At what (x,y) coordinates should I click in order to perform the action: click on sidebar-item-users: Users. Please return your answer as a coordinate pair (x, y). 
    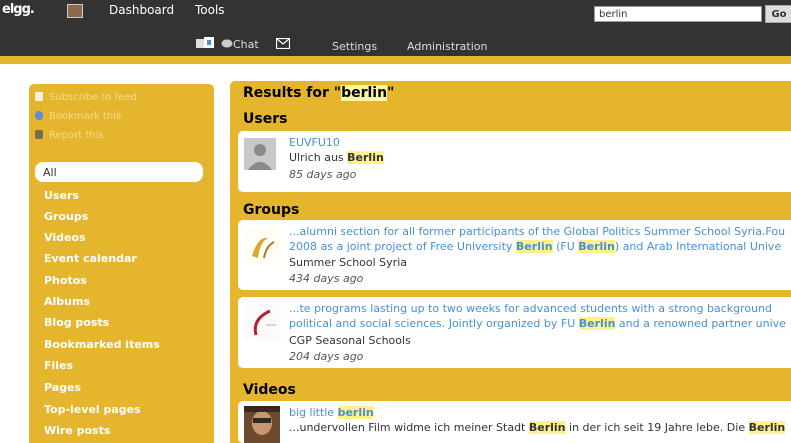
    Looking at the image, I should click on (61, 198).